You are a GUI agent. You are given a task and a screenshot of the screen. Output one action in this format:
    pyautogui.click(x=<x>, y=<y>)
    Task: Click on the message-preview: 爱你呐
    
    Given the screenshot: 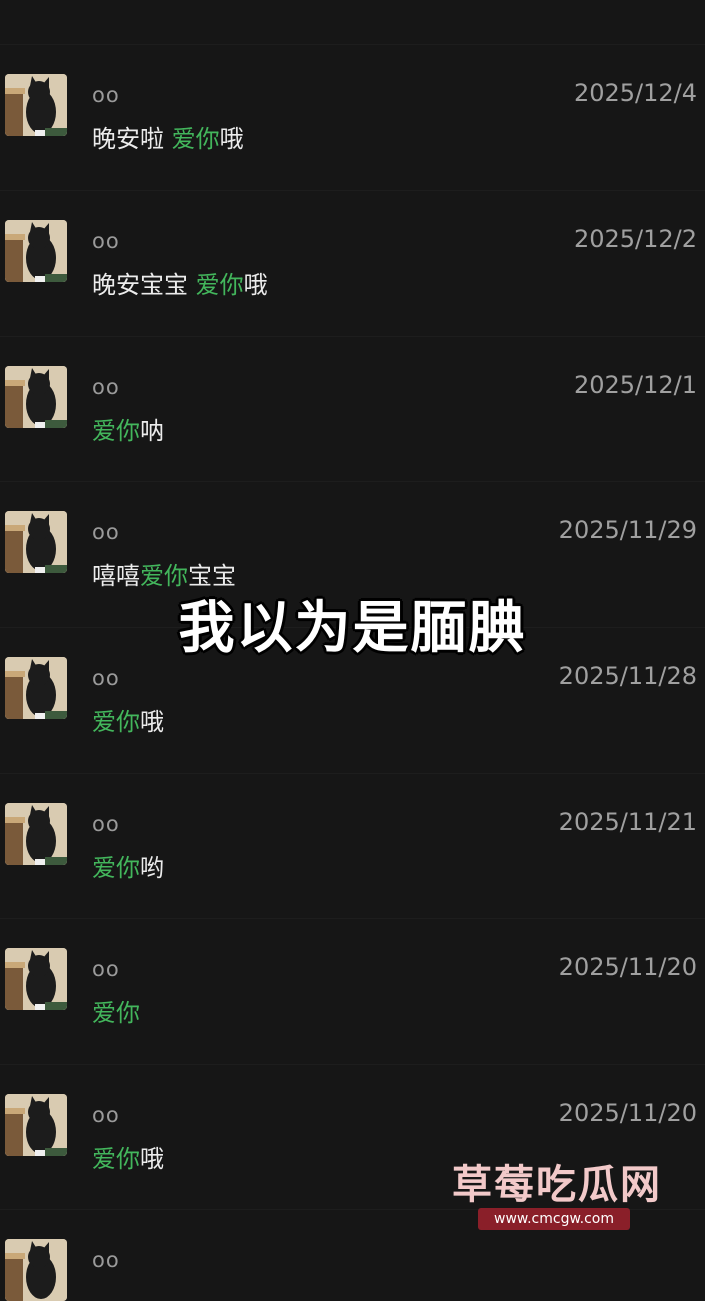 What is the action you would take?
    pyautogui.click(x=128, y=428)
    